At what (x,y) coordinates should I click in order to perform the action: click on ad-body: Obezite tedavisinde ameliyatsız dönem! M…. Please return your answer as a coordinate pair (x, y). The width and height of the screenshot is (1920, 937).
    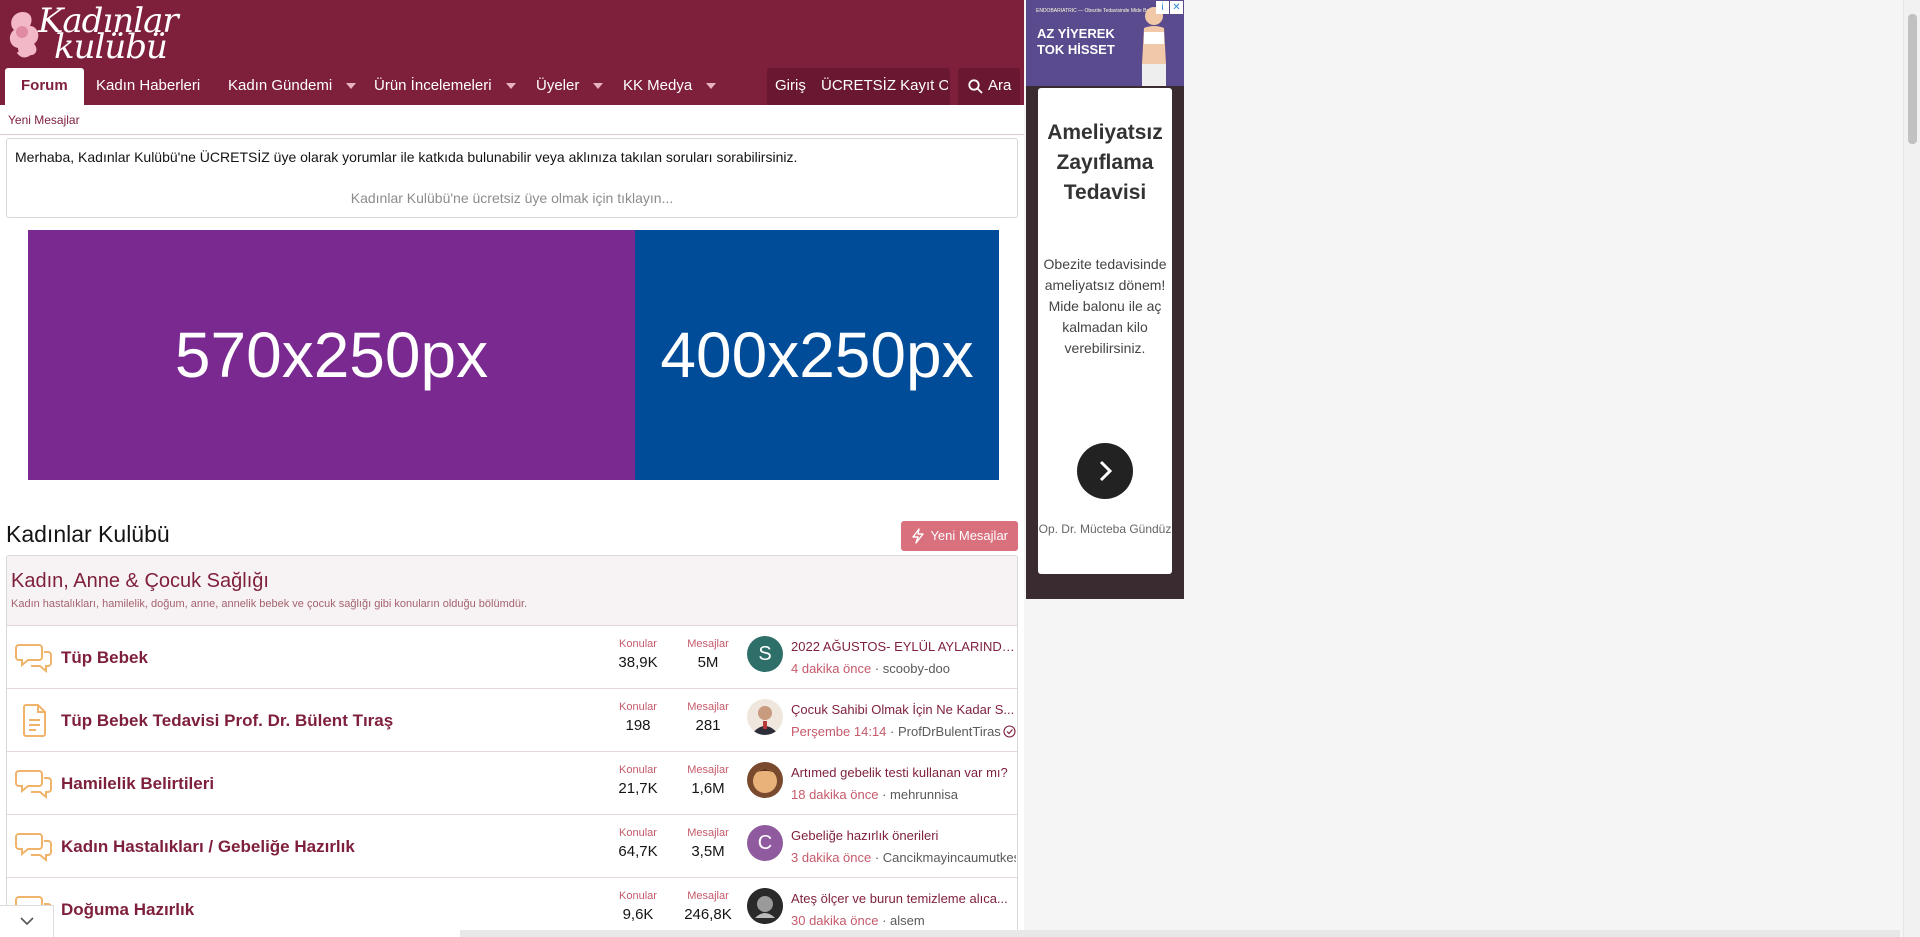
    Looking at the image, I should click on (1105, 306).